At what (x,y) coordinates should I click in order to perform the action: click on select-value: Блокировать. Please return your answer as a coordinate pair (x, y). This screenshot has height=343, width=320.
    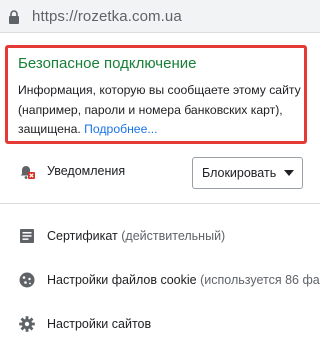
    Looking at the image, I should click on (239, 173).